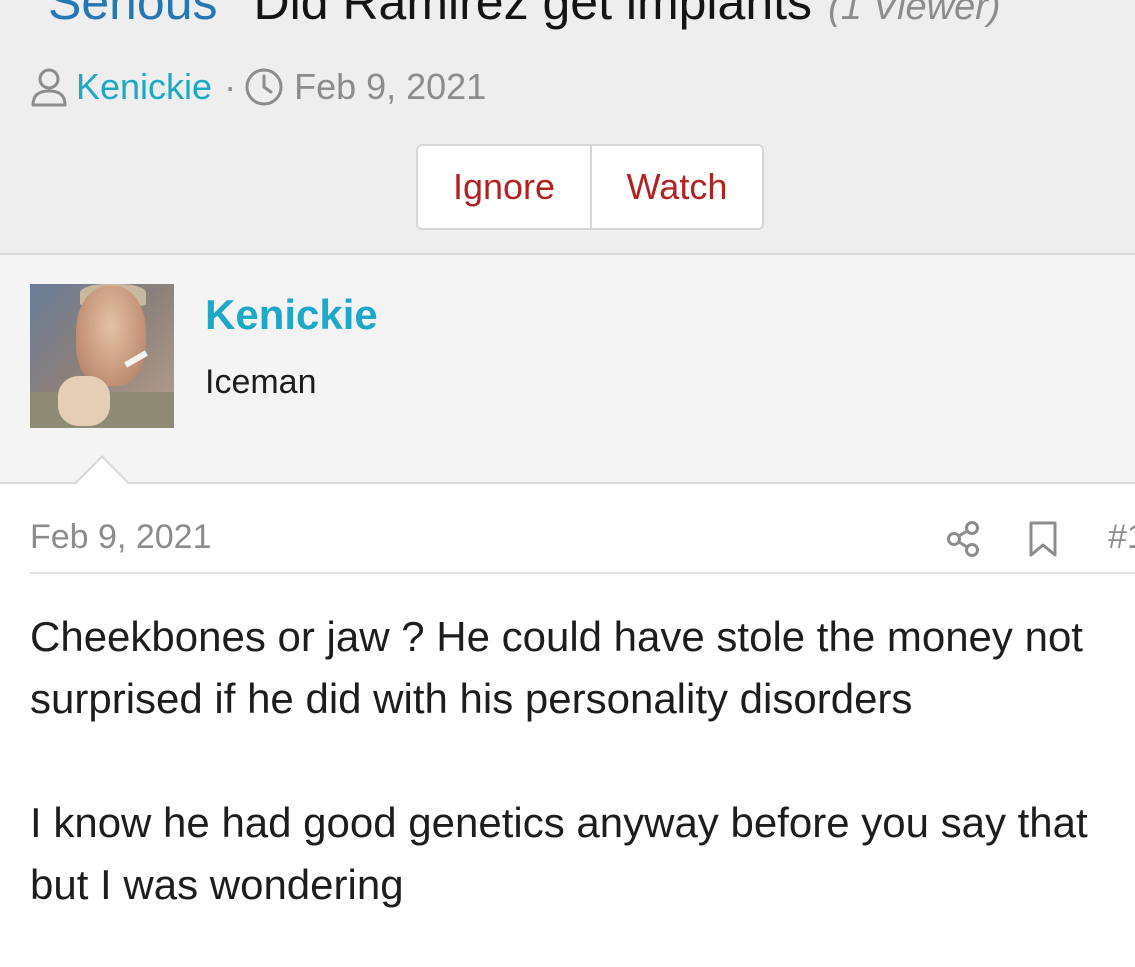  What do you see at coordinates (582, 539) in the screenshot?
I see `post-meta: Feb 9, 2021 #1` at bounding box center [582, 539].